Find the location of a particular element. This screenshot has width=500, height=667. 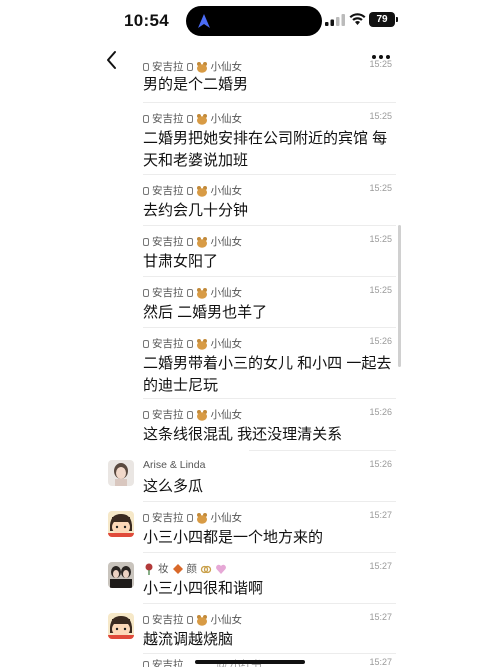

message-meta: 妆 颜 is located at coordinates (185, 568).